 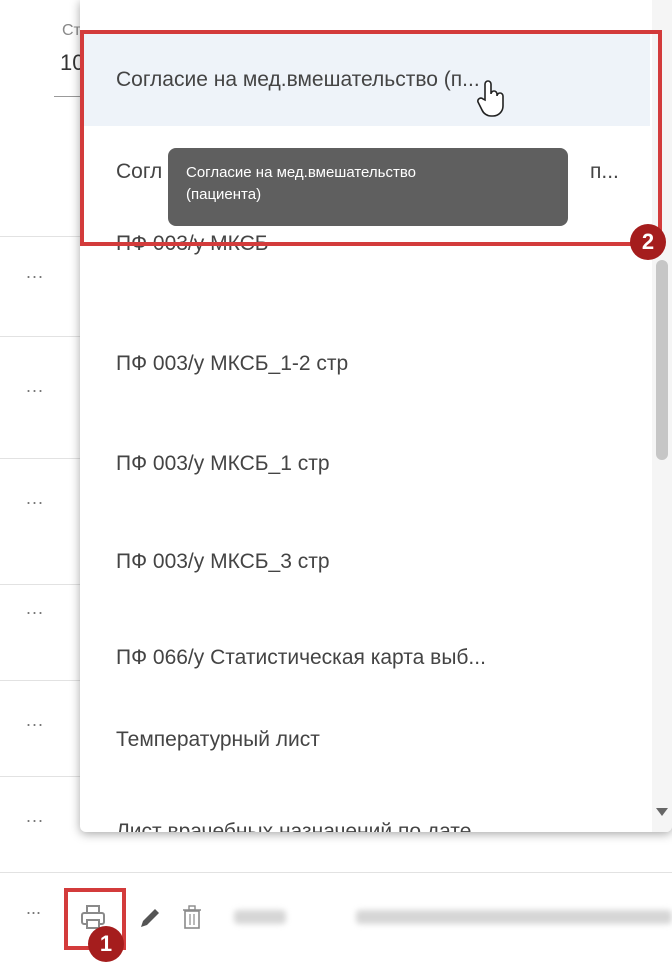 I want to click on dropdown-option: ПФ 003/у МКСБ_1 стр, so click(x=365, y=464).